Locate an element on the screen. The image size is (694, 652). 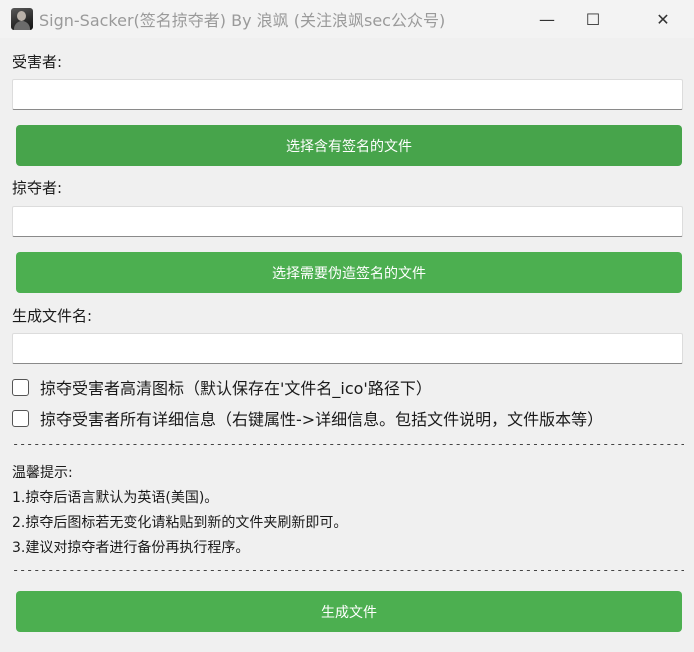
option-icon-checkbox is located at coordinates (20, 387).